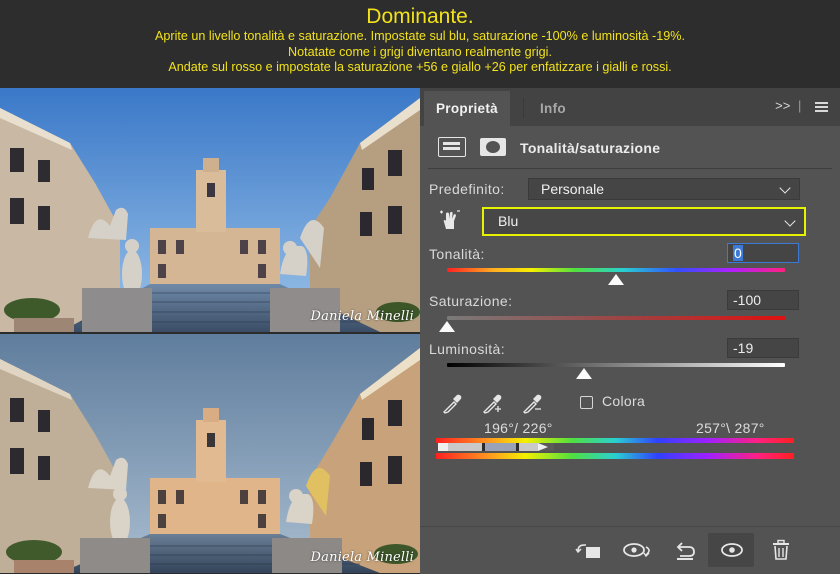 Image resolution: width=840 pixels, height=574 pixels. What do you see at coordinates (616, 270) in the screenshot?
I see `hue-slider-track` at bounding box center [616, 270].